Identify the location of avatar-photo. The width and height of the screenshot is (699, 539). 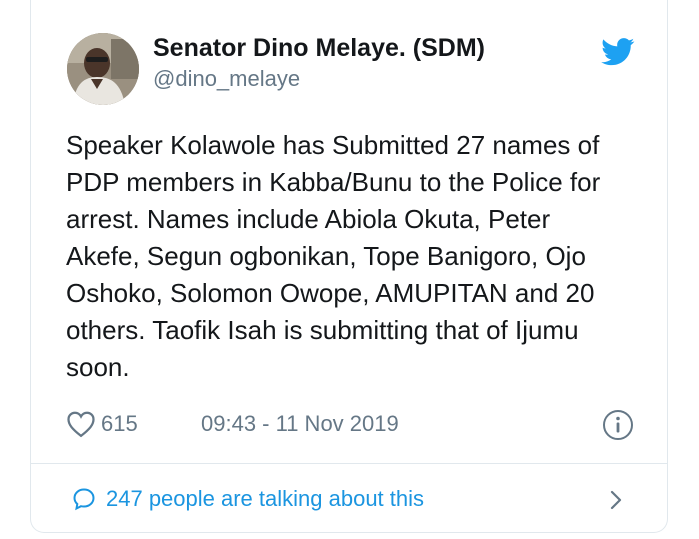
(103, 69).